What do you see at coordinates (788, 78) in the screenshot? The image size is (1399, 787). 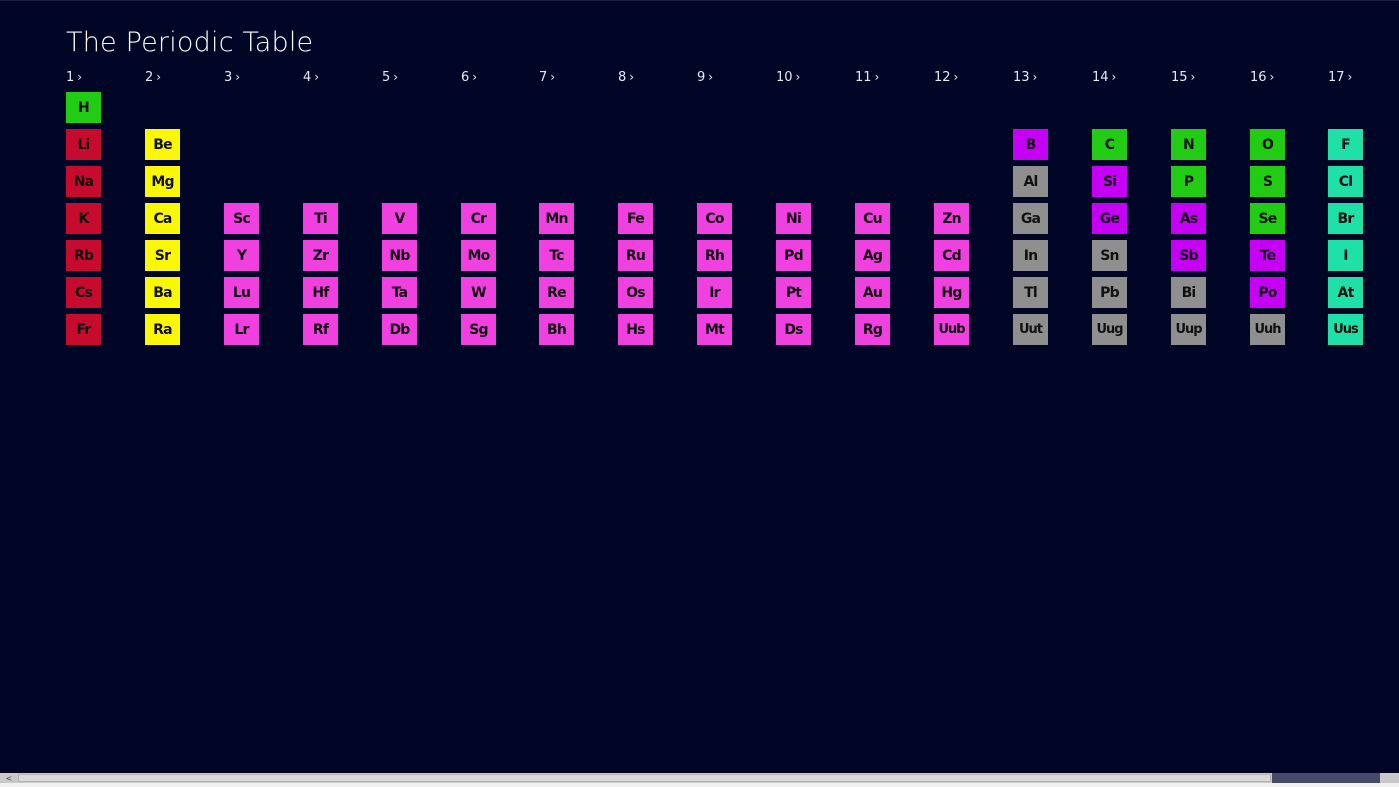 I see `group-header-10: 10 ›` at bounding box center [788, 78].